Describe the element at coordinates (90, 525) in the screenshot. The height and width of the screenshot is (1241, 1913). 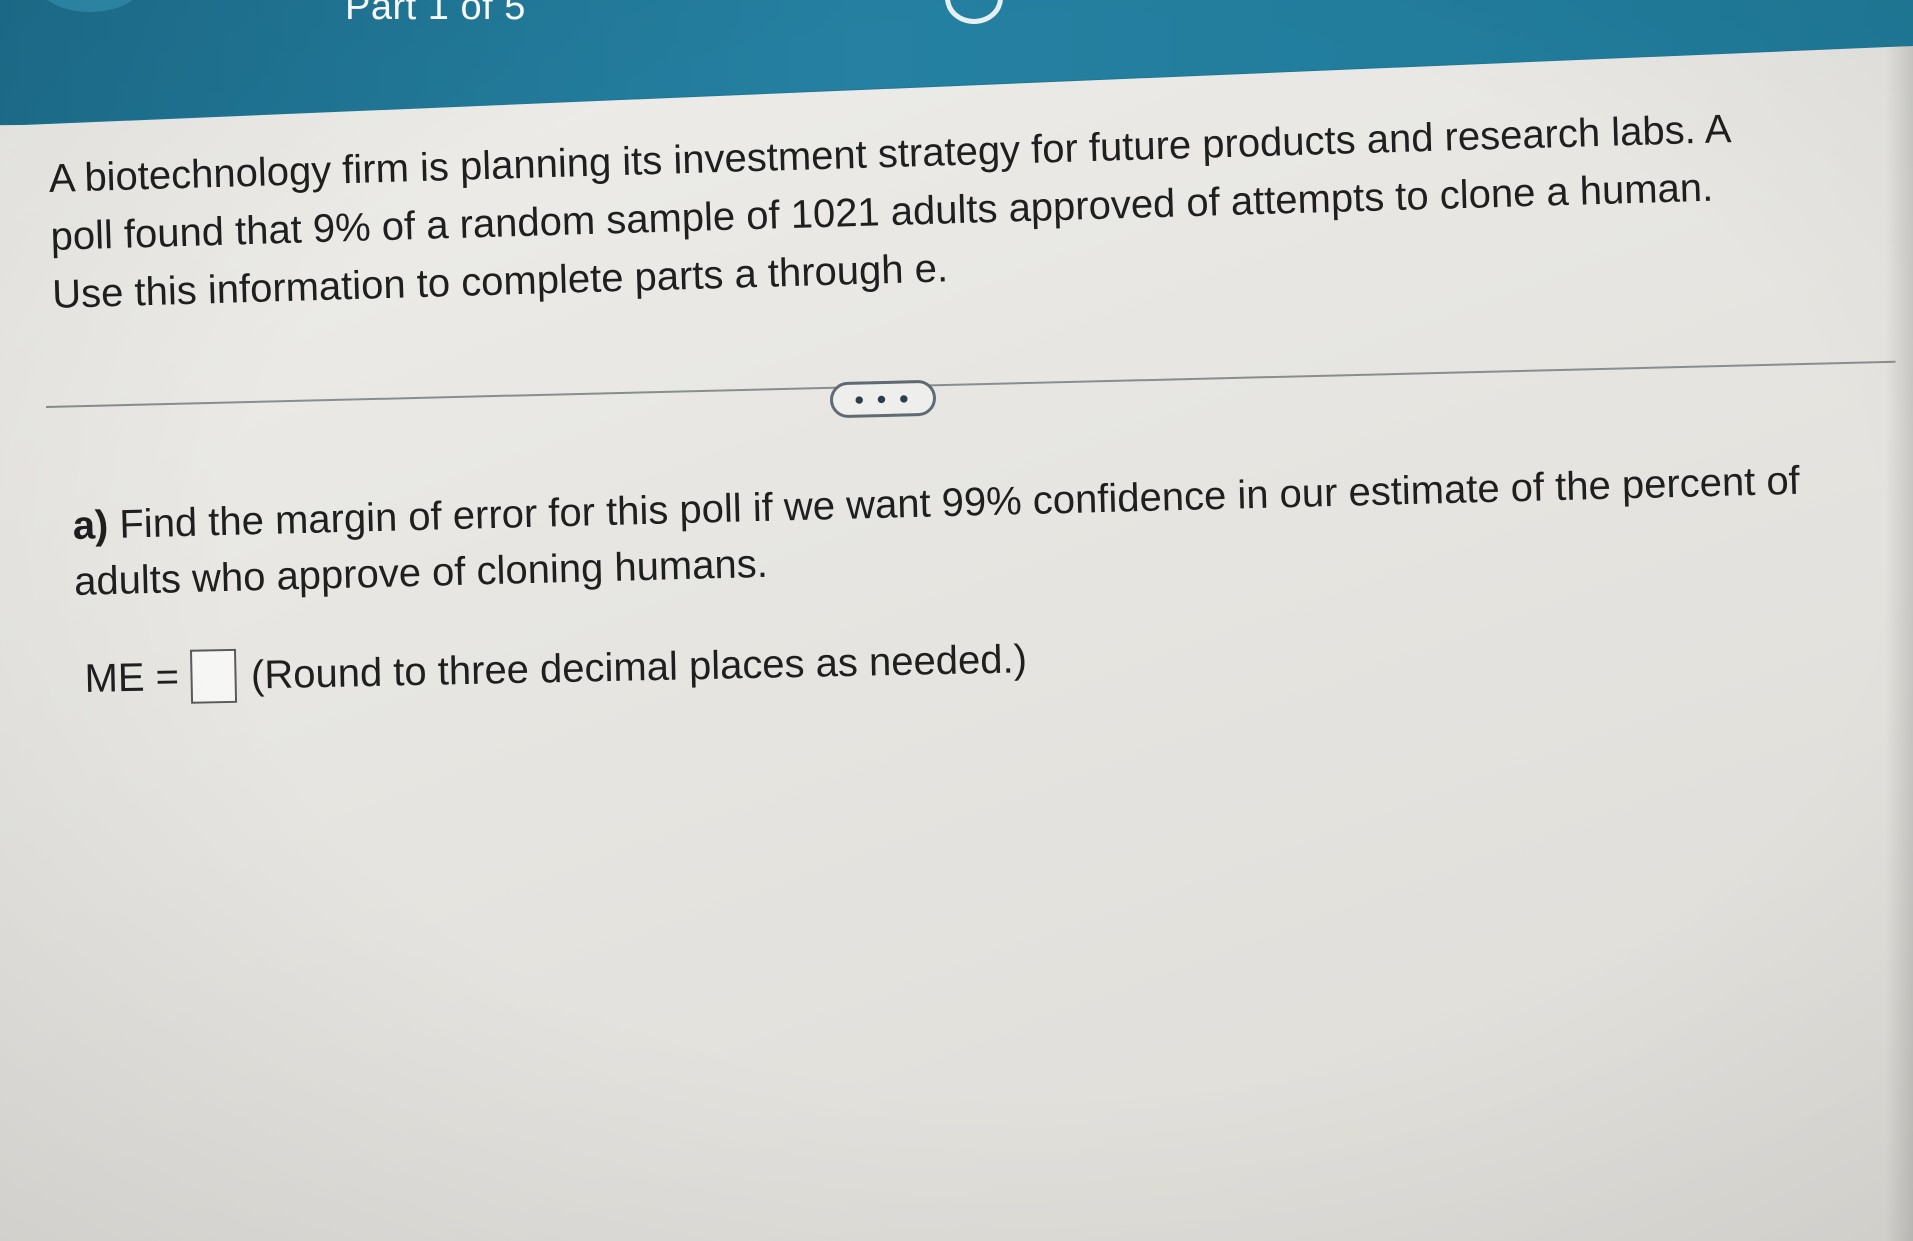
I see `question-part-letter: a)` at that location.